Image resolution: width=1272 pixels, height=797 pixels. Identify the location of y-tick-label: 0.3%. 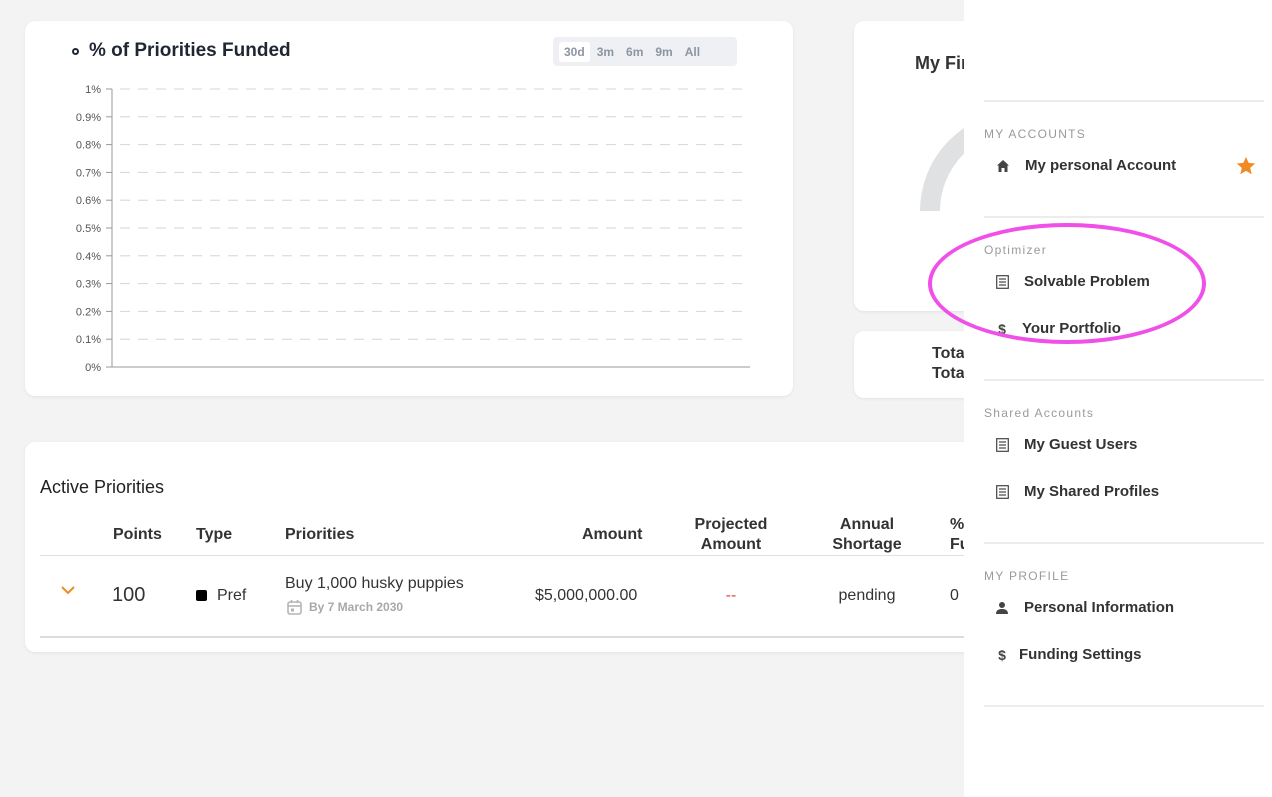
(88, 285).